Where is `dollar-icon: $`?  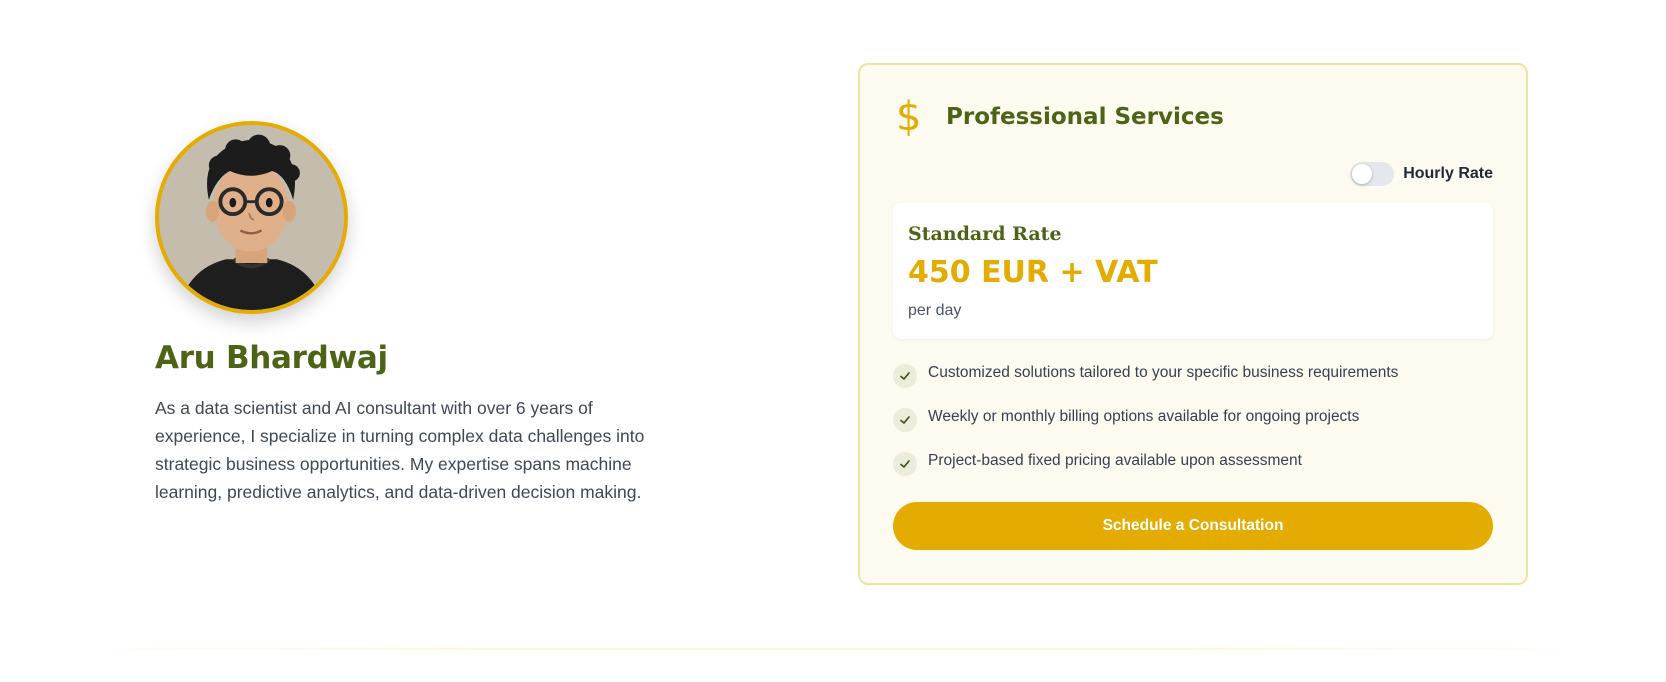 dollar-icon: $ is located at coordinates (909, 117).